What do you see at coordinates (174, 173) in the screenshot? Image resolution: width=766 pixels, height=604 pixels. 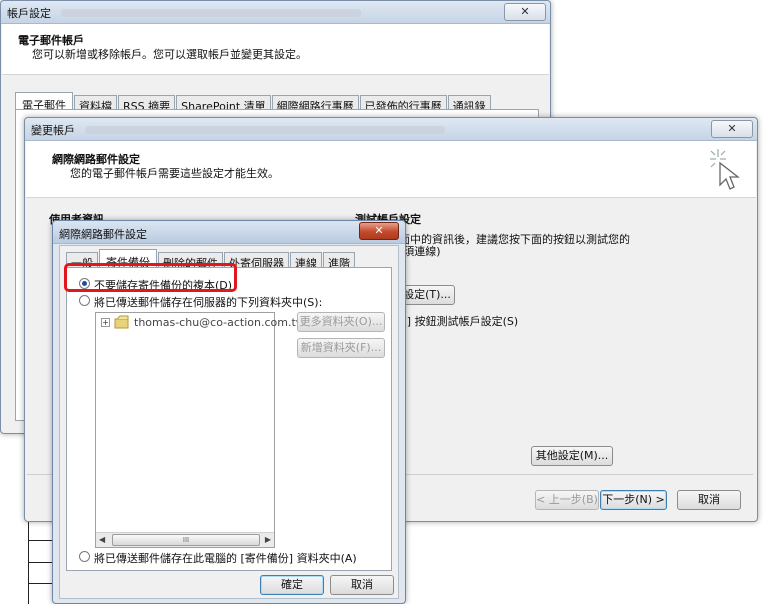 I see `header-description: 您的電子郵件帳戶需要這些設定才能生效。` at bounding box center [174, 173].